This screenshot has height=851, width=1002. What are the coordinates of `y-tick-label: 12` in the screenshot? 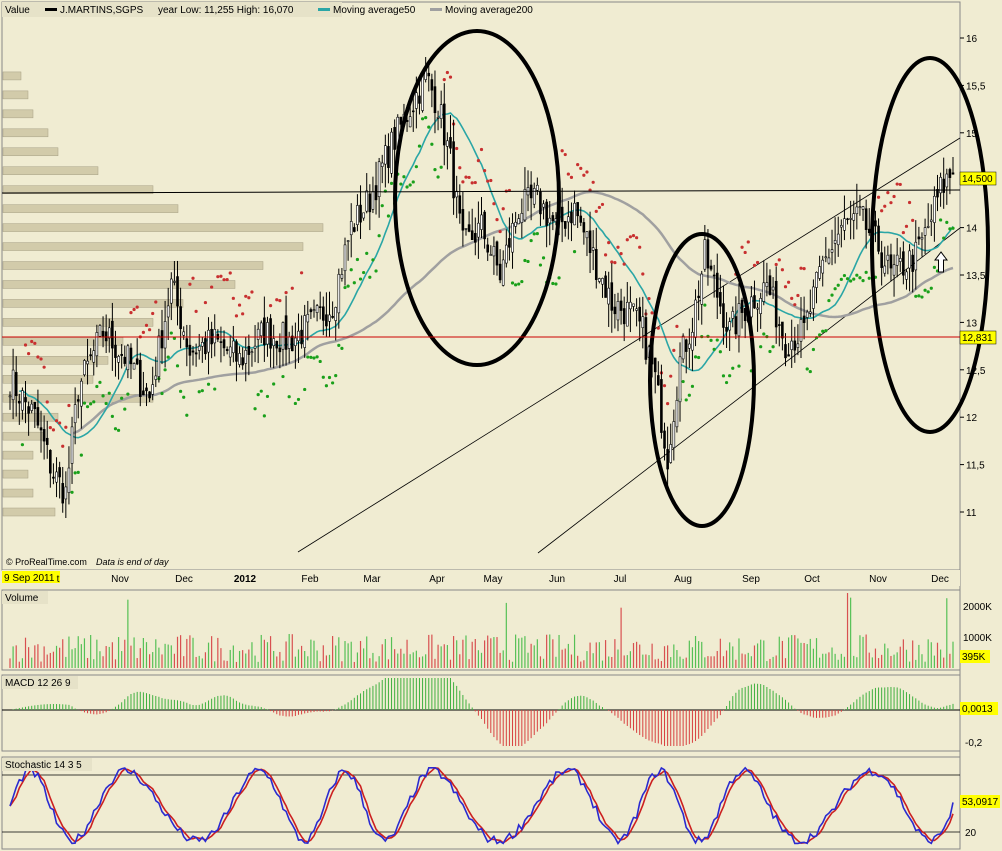 It's located at (972, 418).